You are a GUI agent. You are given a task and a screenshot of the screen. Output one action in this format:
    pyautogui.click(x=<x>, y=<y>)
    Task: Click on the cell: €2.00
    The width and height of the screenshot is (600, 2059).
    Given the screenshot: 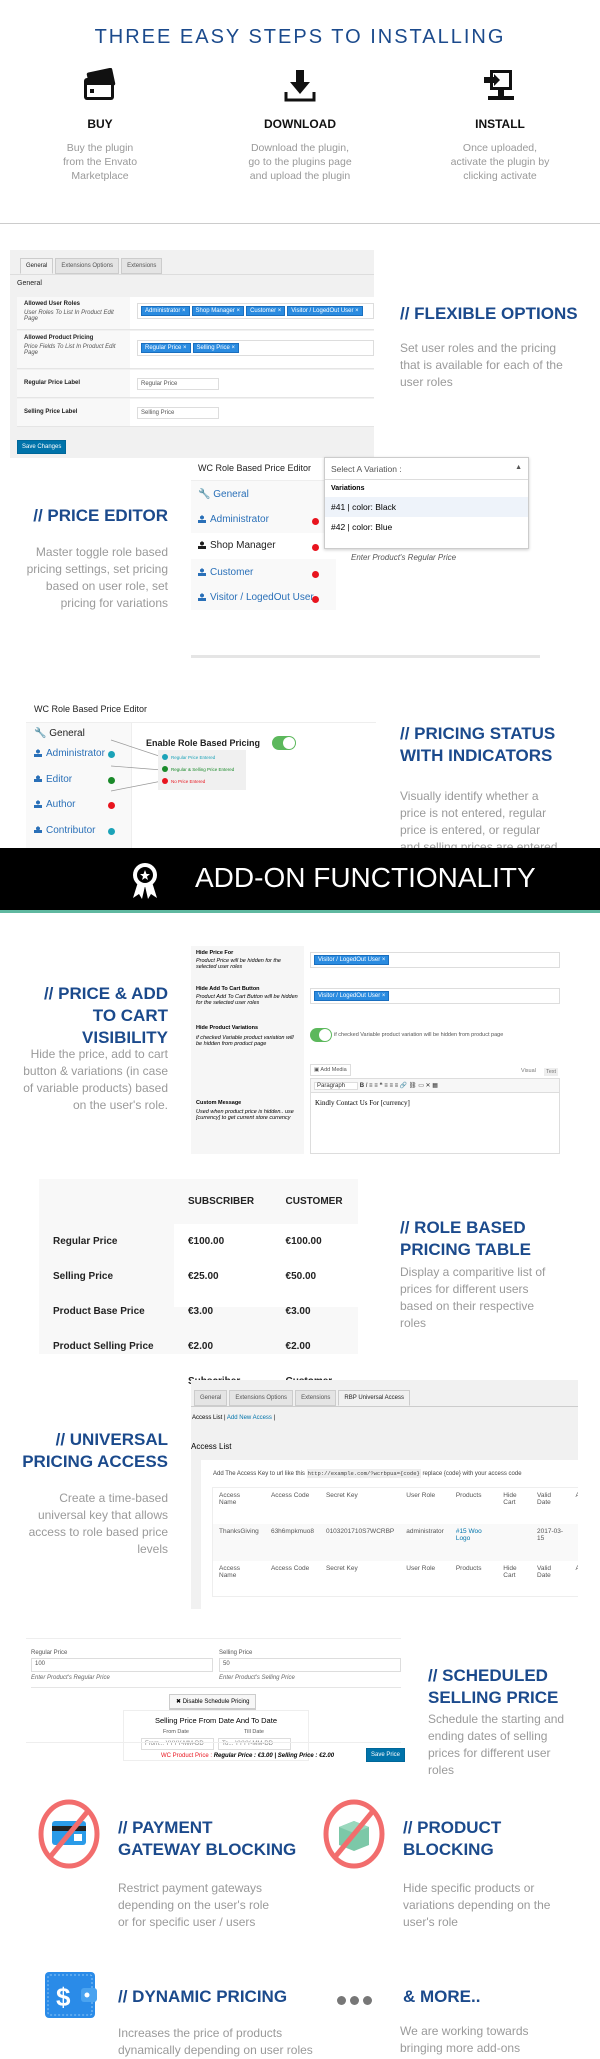 What is the action you would take?
    pyautogui.click(x=298, y=1346)
    